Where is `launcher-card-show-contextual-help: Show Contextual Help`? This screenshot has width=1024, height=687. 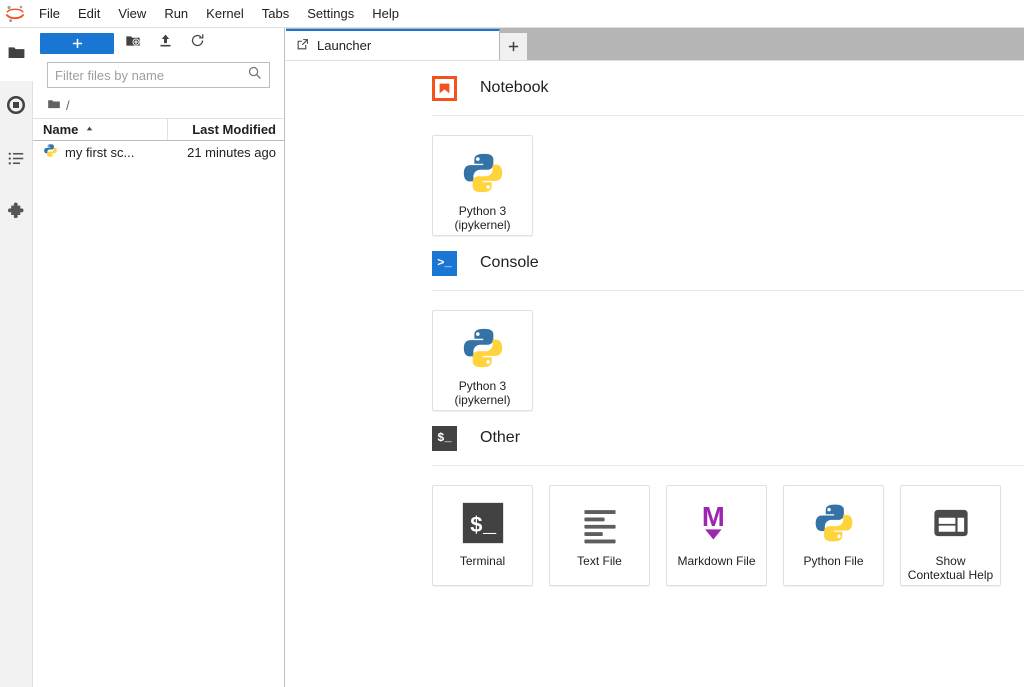 launcher-card-show-contextual-help: Show Contextual Help is located at coordinates (950, 535).